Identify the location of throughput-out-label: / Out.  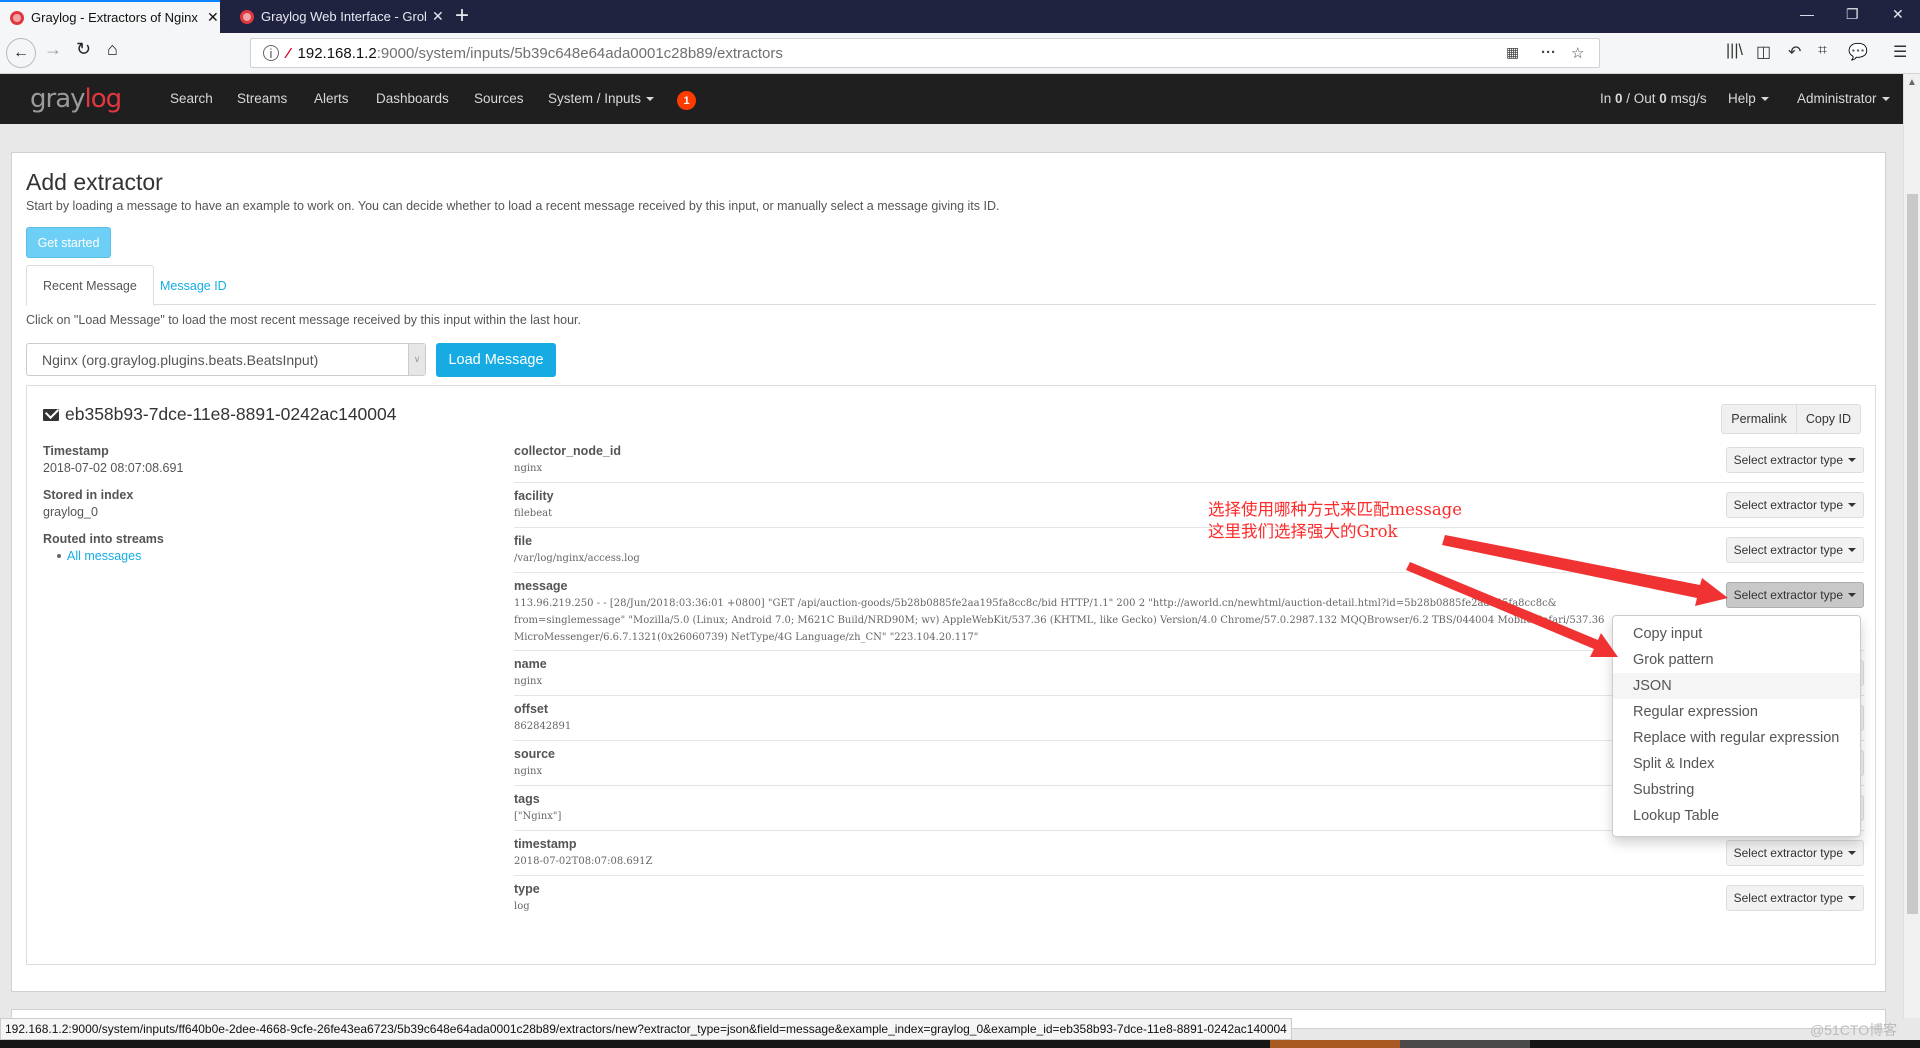
(1641, 98).